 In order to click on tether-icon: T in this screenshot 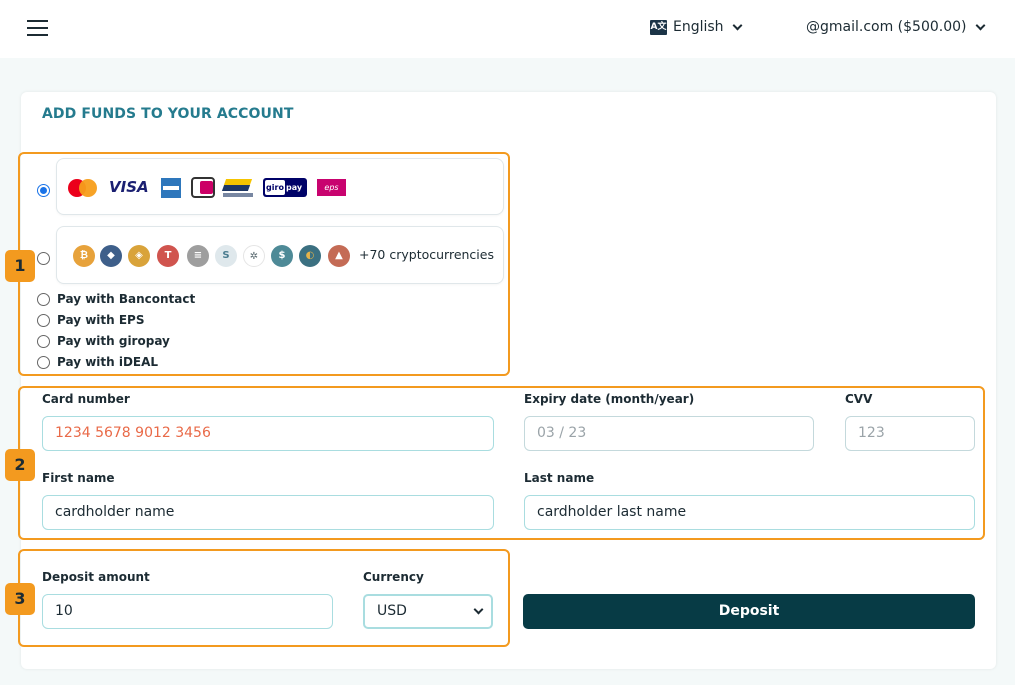, I will do `click(168, 256)`.